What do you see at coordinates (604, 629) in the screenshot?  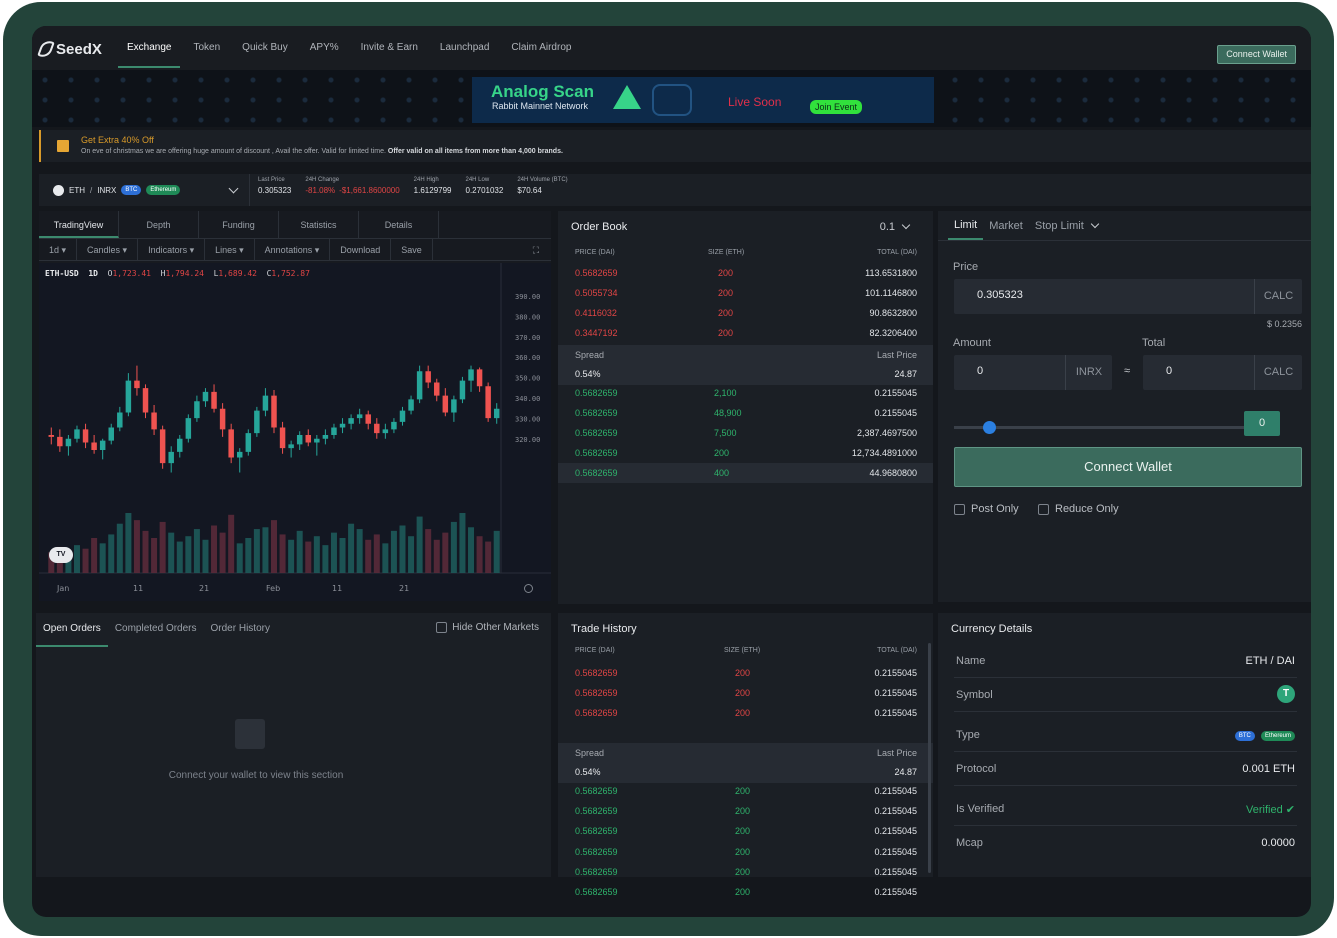 I see `trade-history-title: Trade History` at bounding box center [604, 629].